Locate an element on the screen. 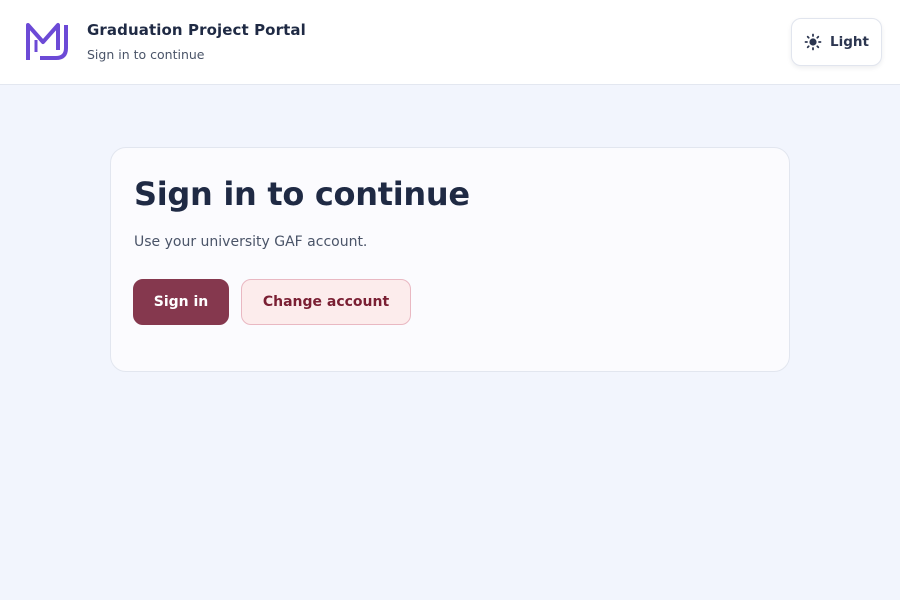  app-subtitle: Sign in to continue is located at coordinates (146, 54).